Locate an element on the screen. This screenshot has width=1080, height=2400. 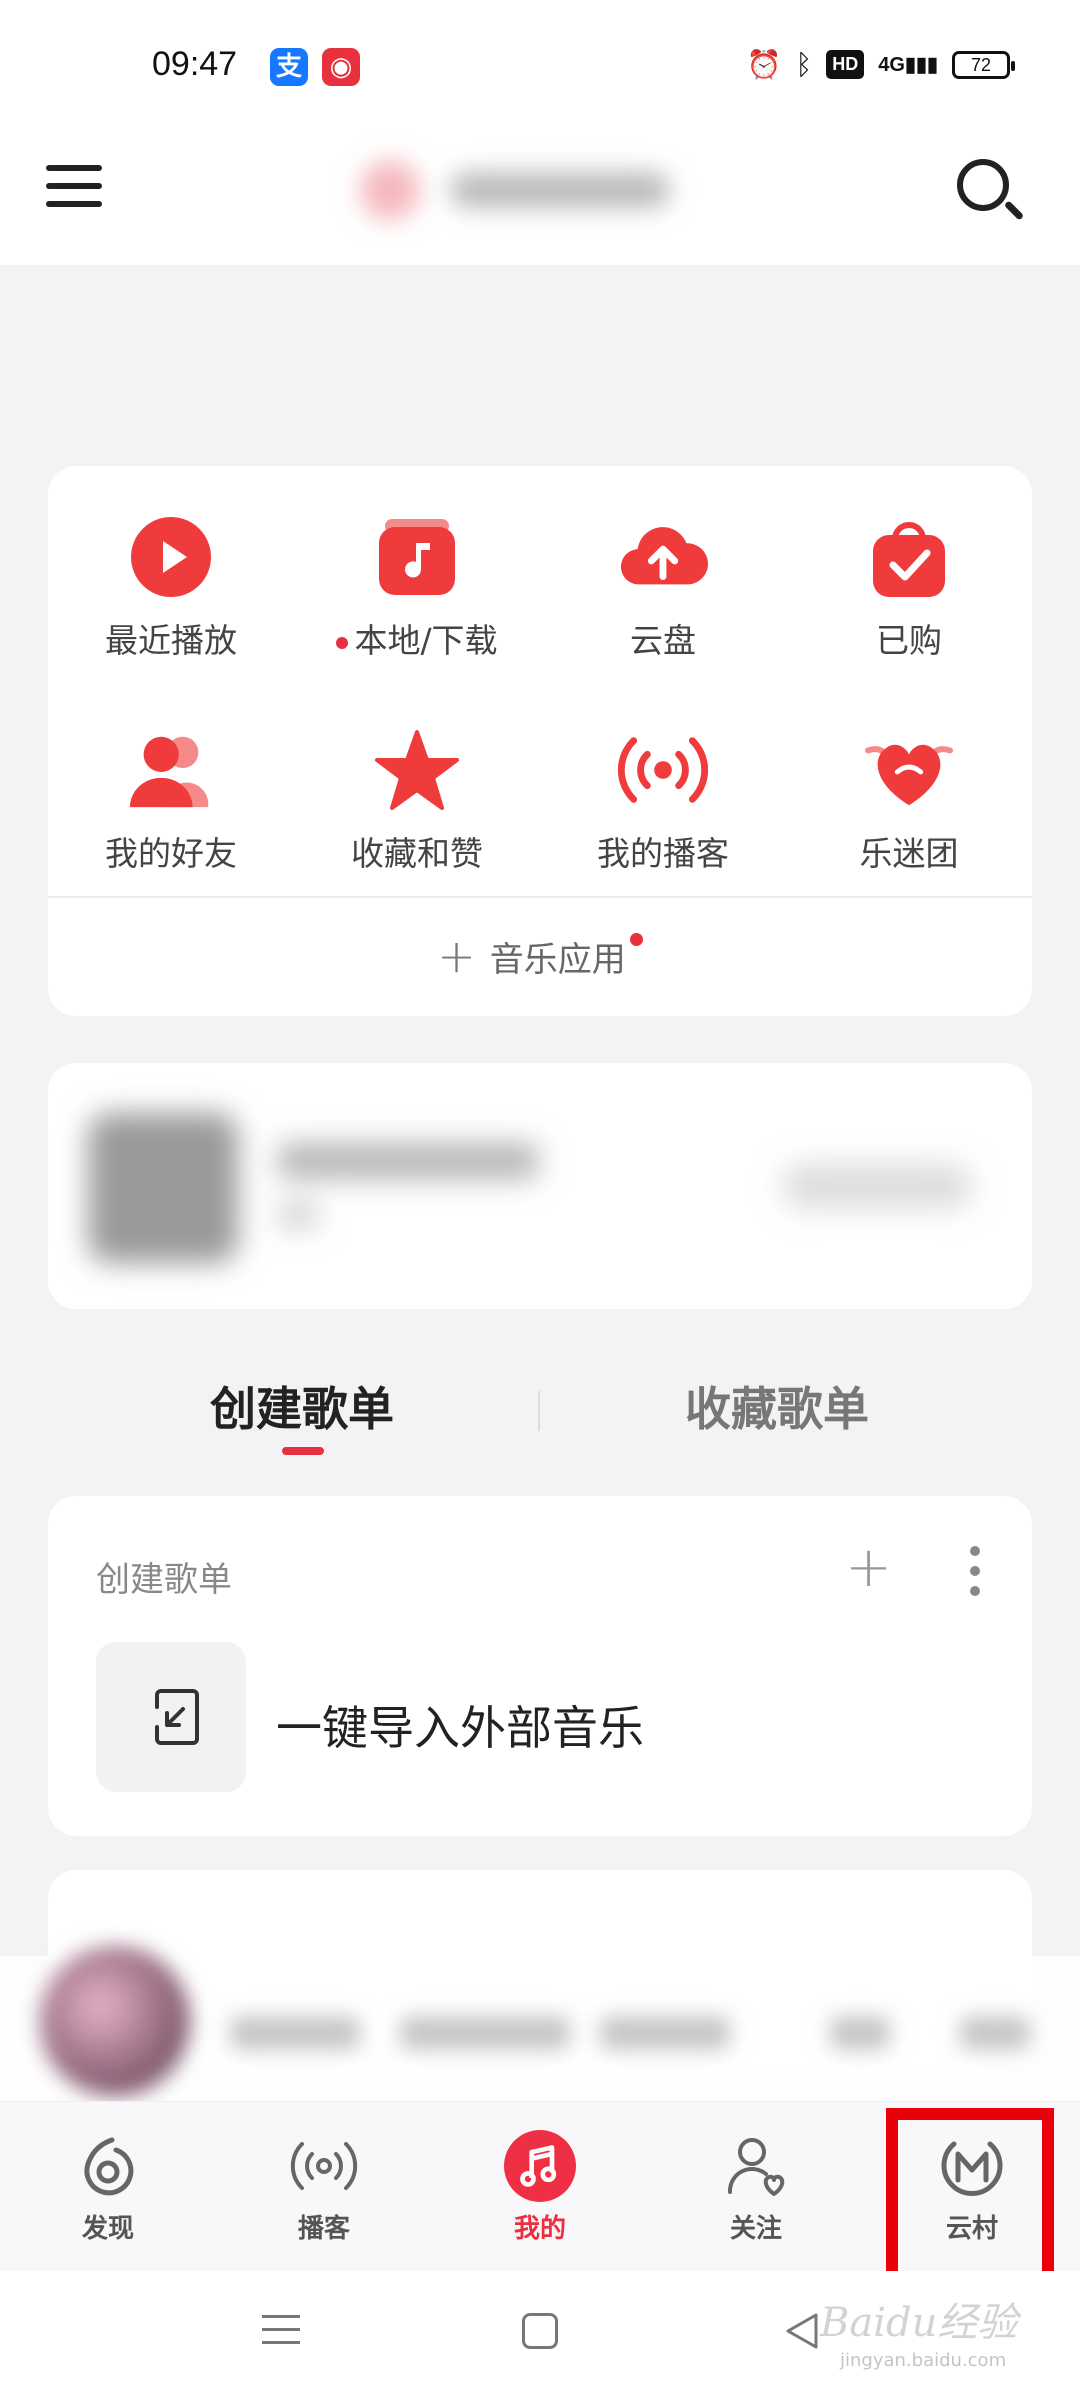
cloud-upload-icon is located at coordinates (663, 557).